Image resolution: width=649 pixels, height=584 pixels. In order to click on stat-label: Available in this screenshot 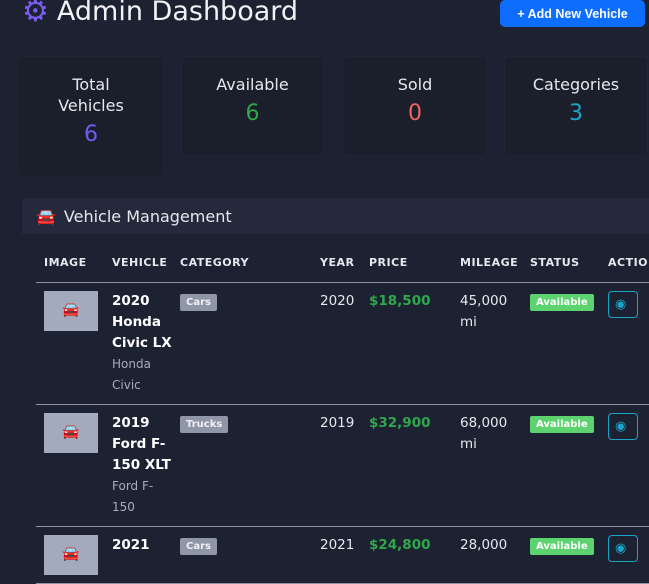, I will do `click(252, 84)`.